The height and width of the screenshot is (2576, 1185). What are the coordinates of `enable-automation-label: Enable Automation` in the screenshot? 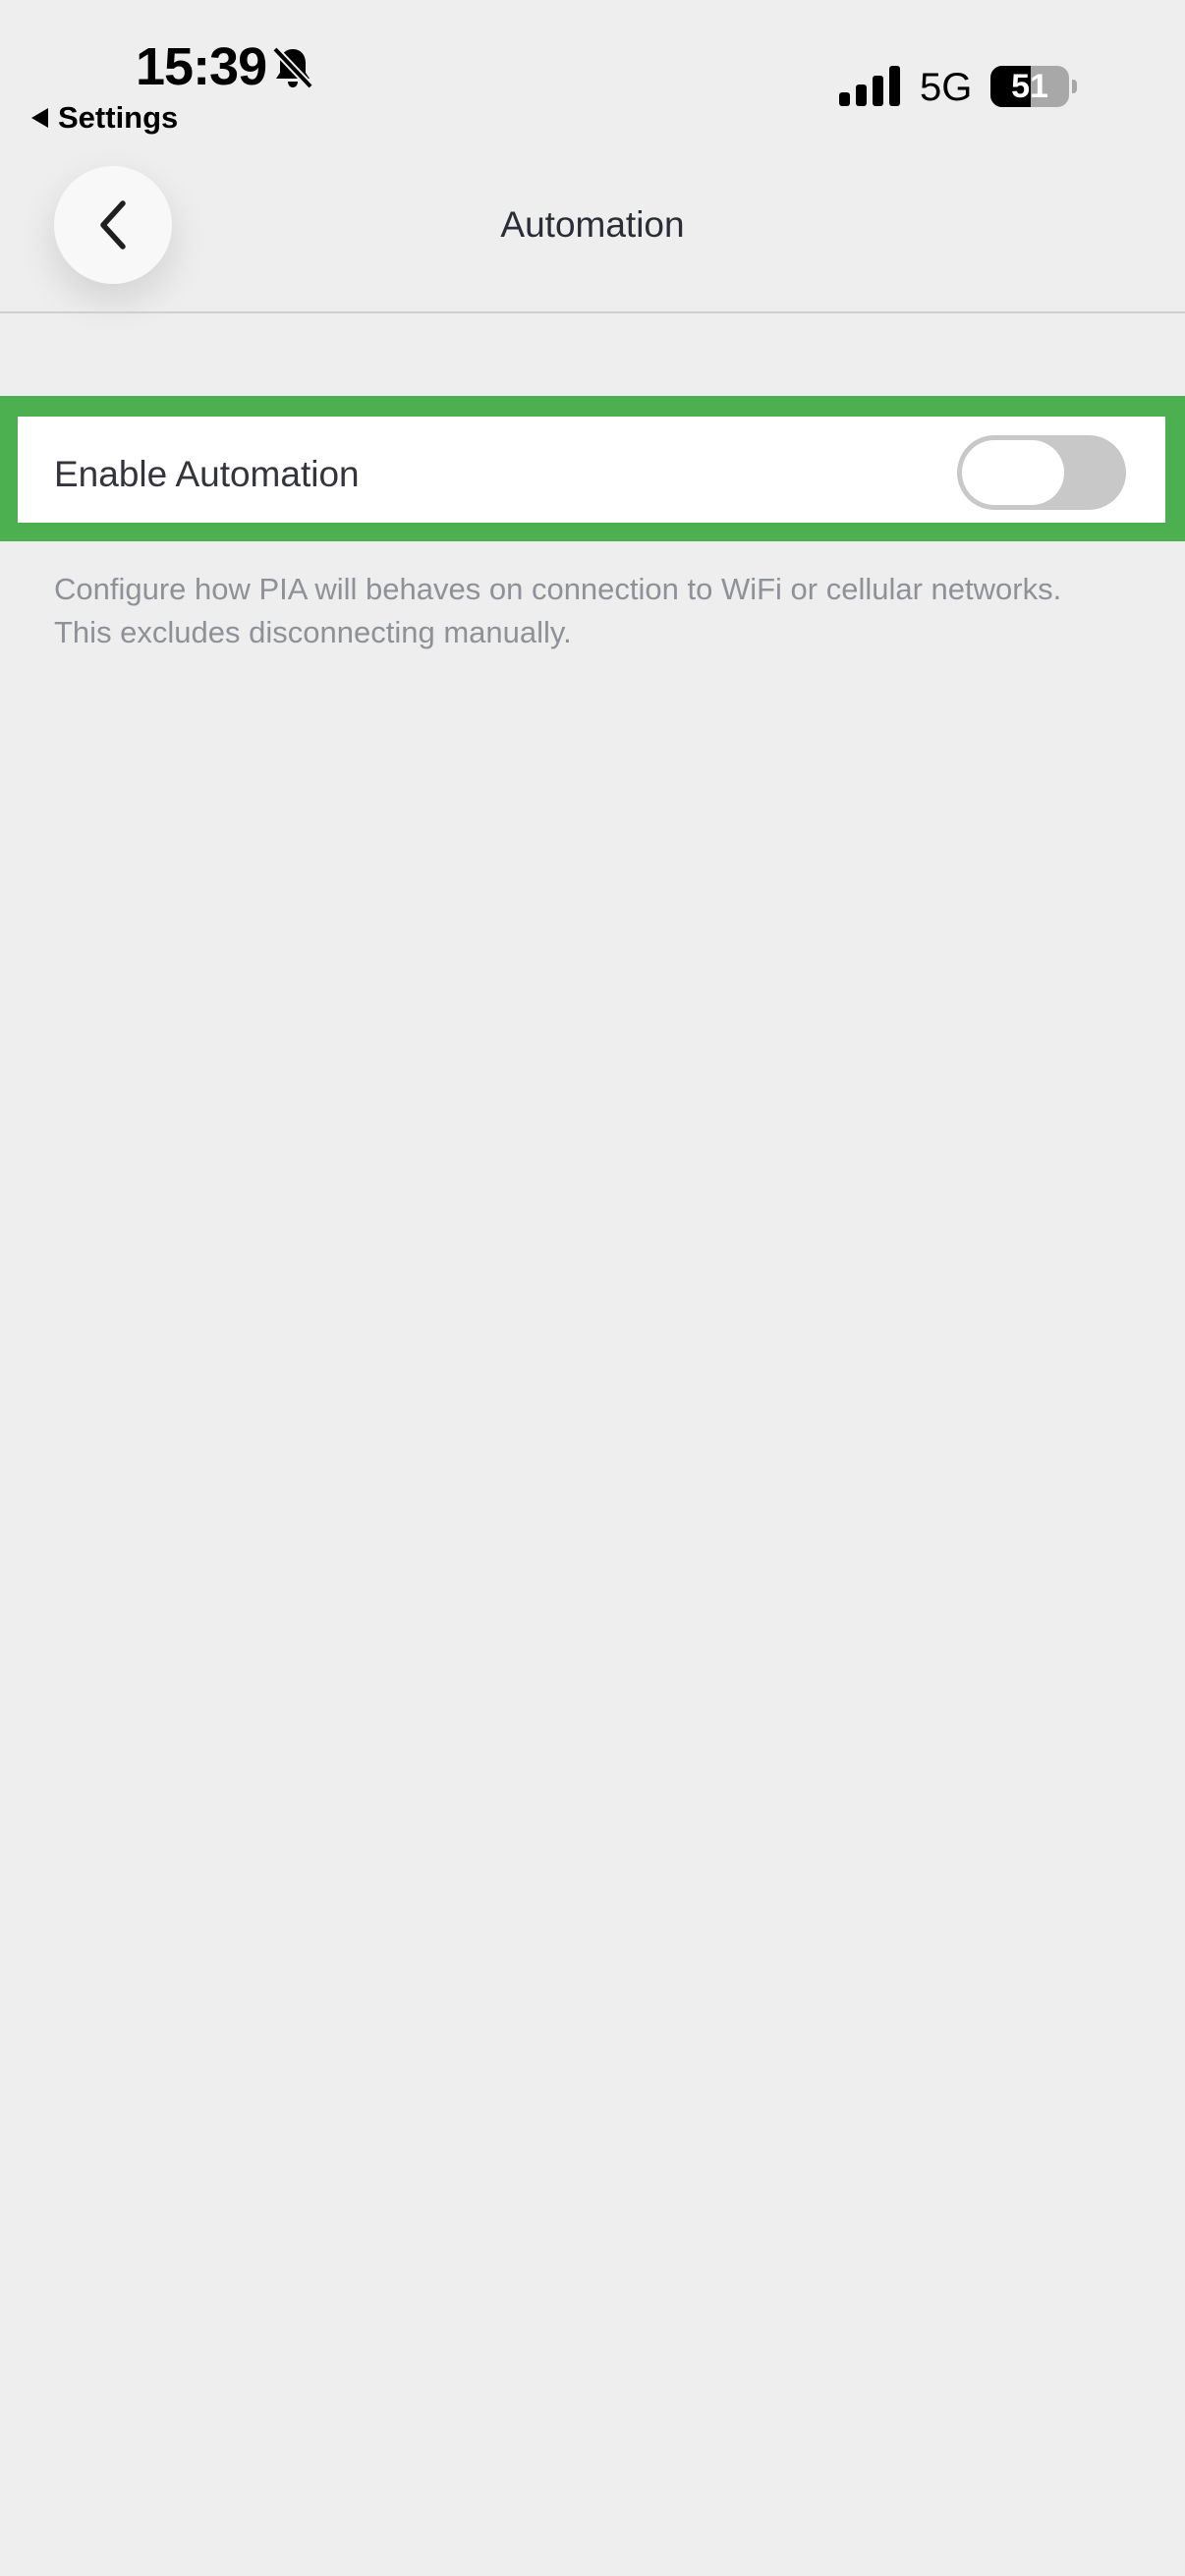 It's located at (207, 474).